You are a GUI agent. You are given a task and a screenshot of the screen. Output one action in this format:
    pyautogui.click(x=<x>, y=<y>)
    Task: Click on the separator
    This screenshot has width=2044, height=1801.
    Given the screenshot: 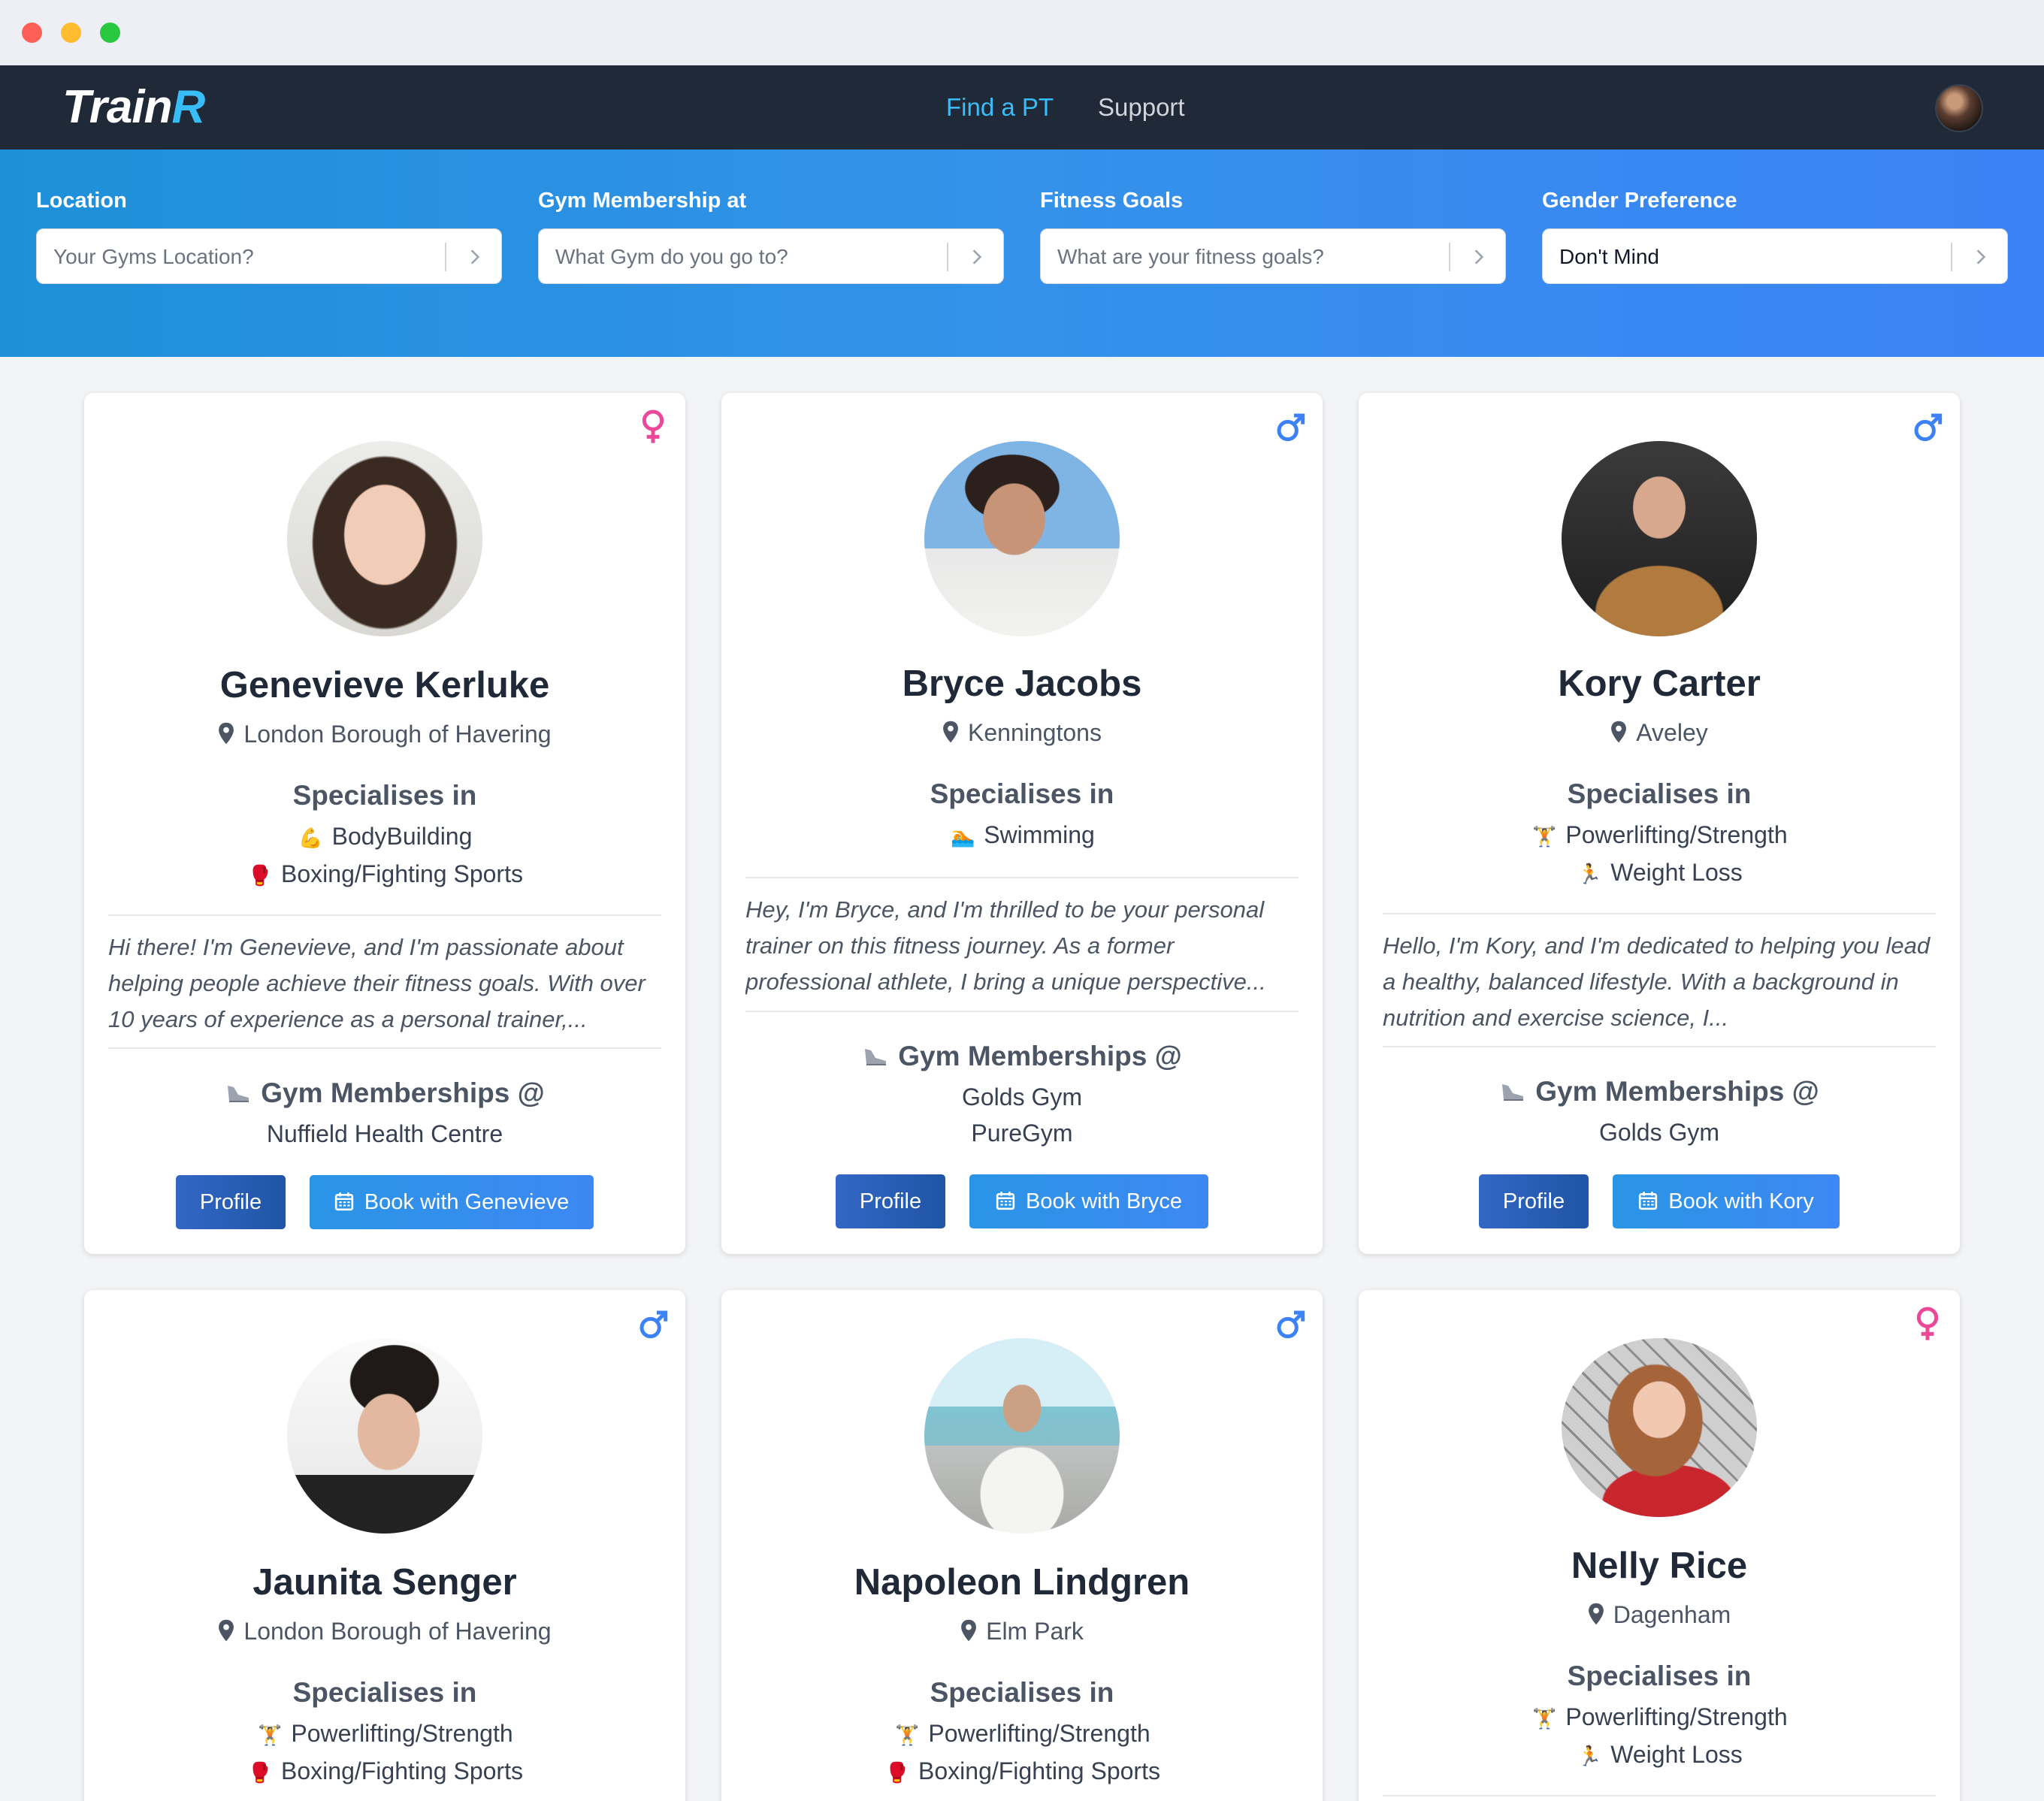 What is the action you would take?
    pyautogui.click(x=1449, y=257)
    